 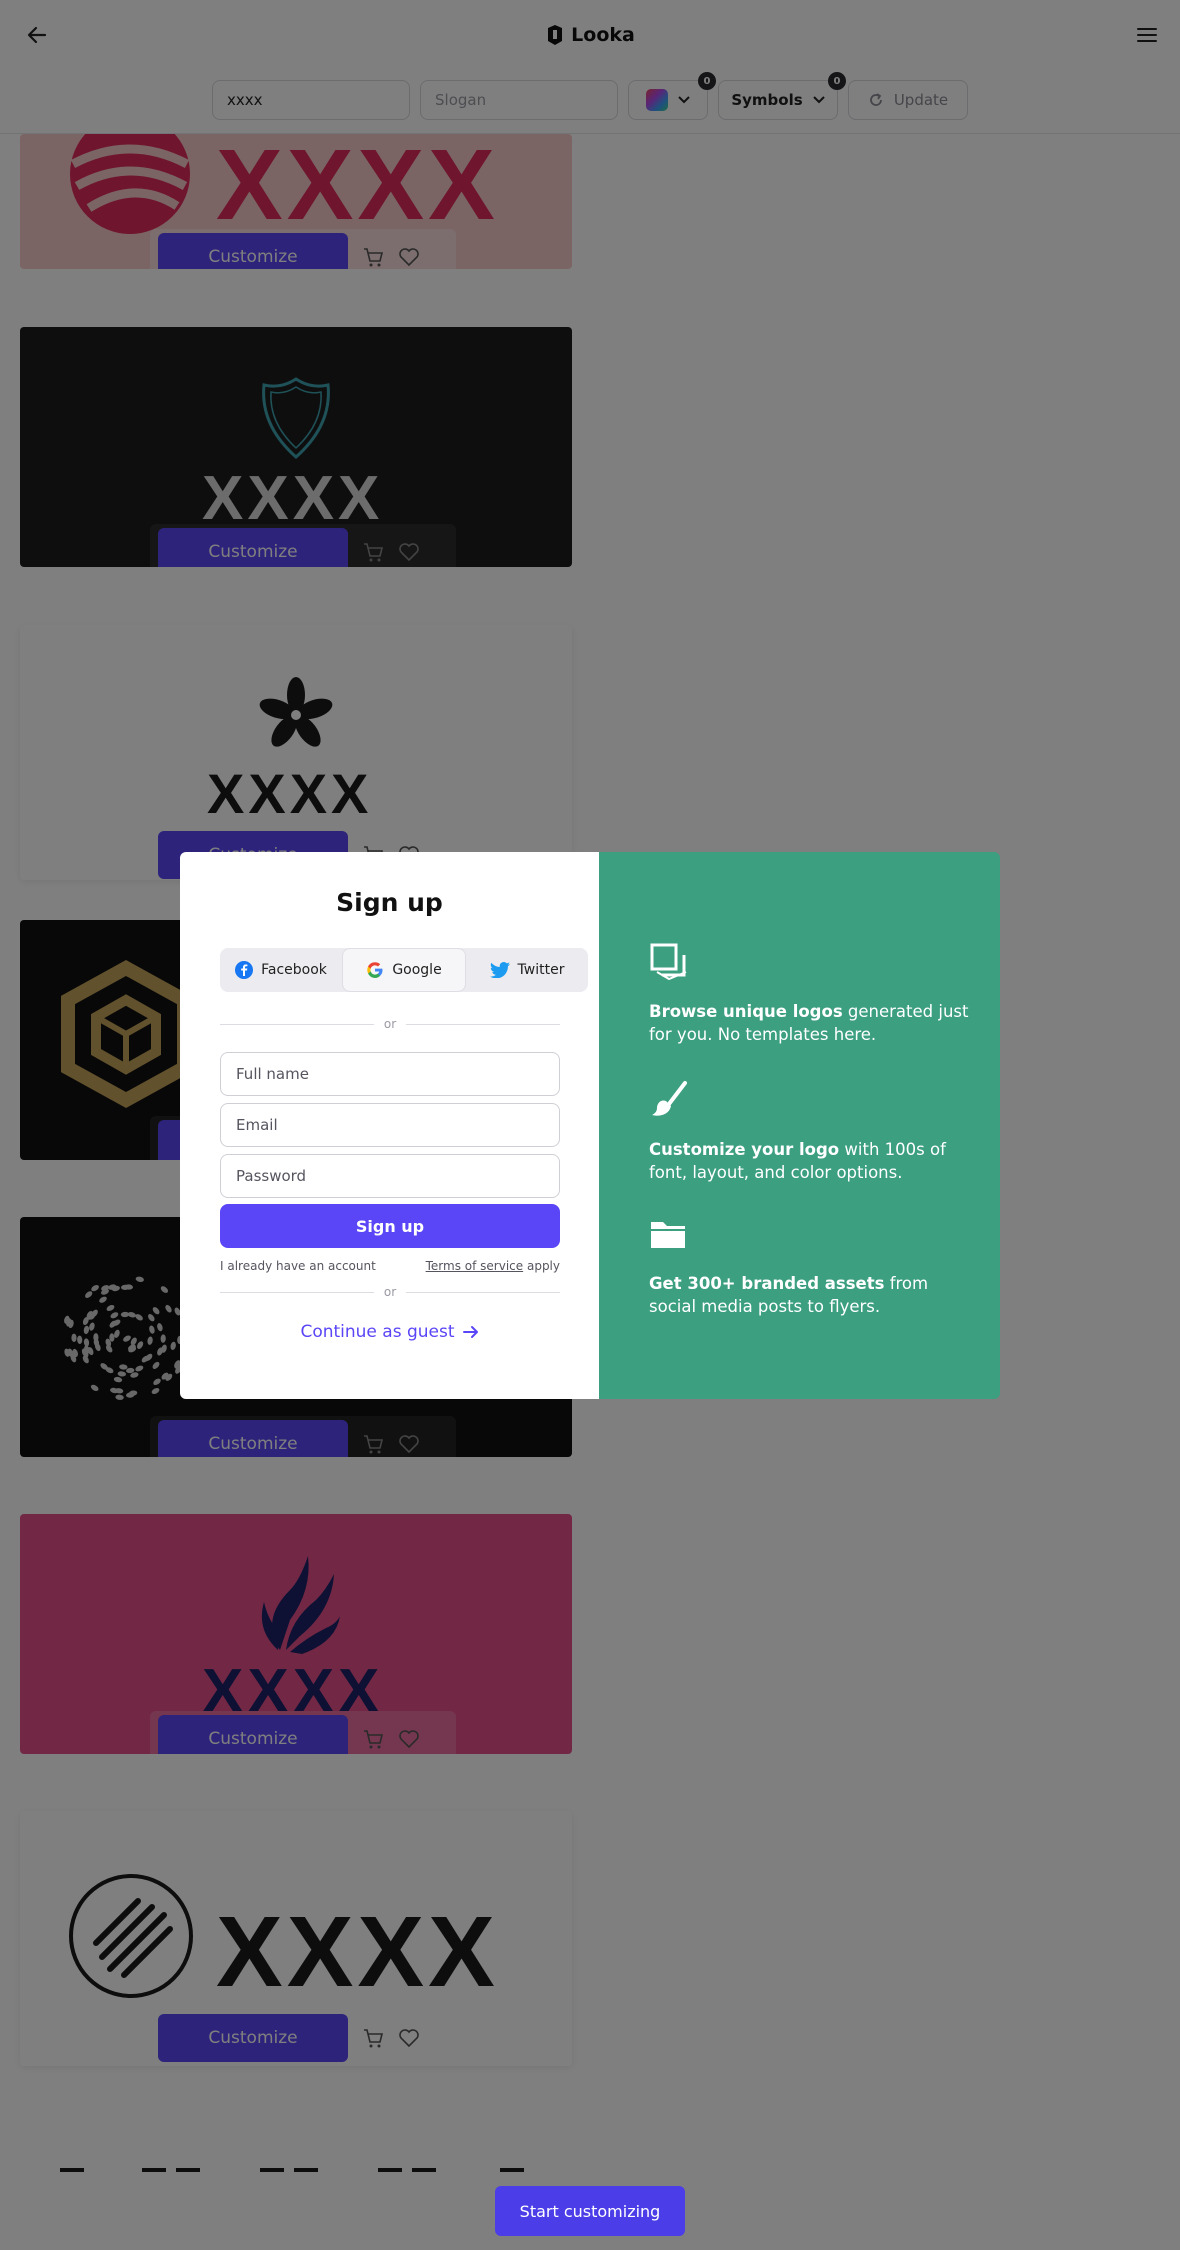 I want to click on social-login-group: Facebook Google Twitter, so click(x=404, y=970).